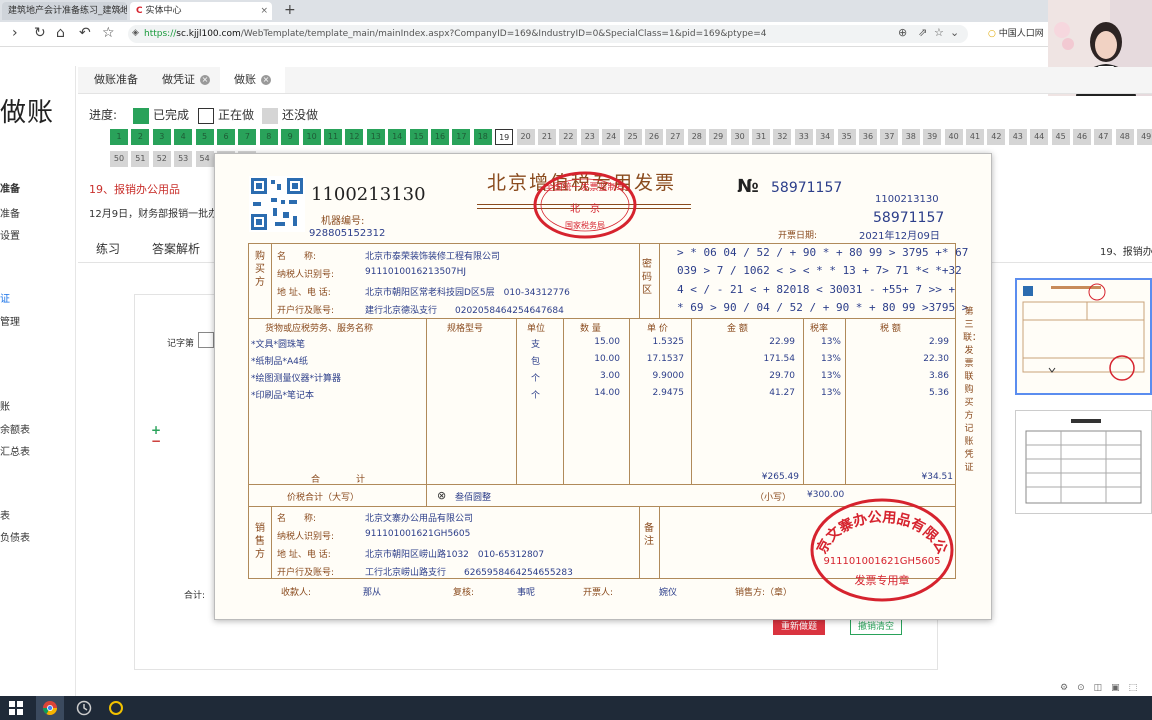  What do you see at coordinates (116, 708) in the screenshot?
I see `record-app-icon` at bounding box center [116, 708].